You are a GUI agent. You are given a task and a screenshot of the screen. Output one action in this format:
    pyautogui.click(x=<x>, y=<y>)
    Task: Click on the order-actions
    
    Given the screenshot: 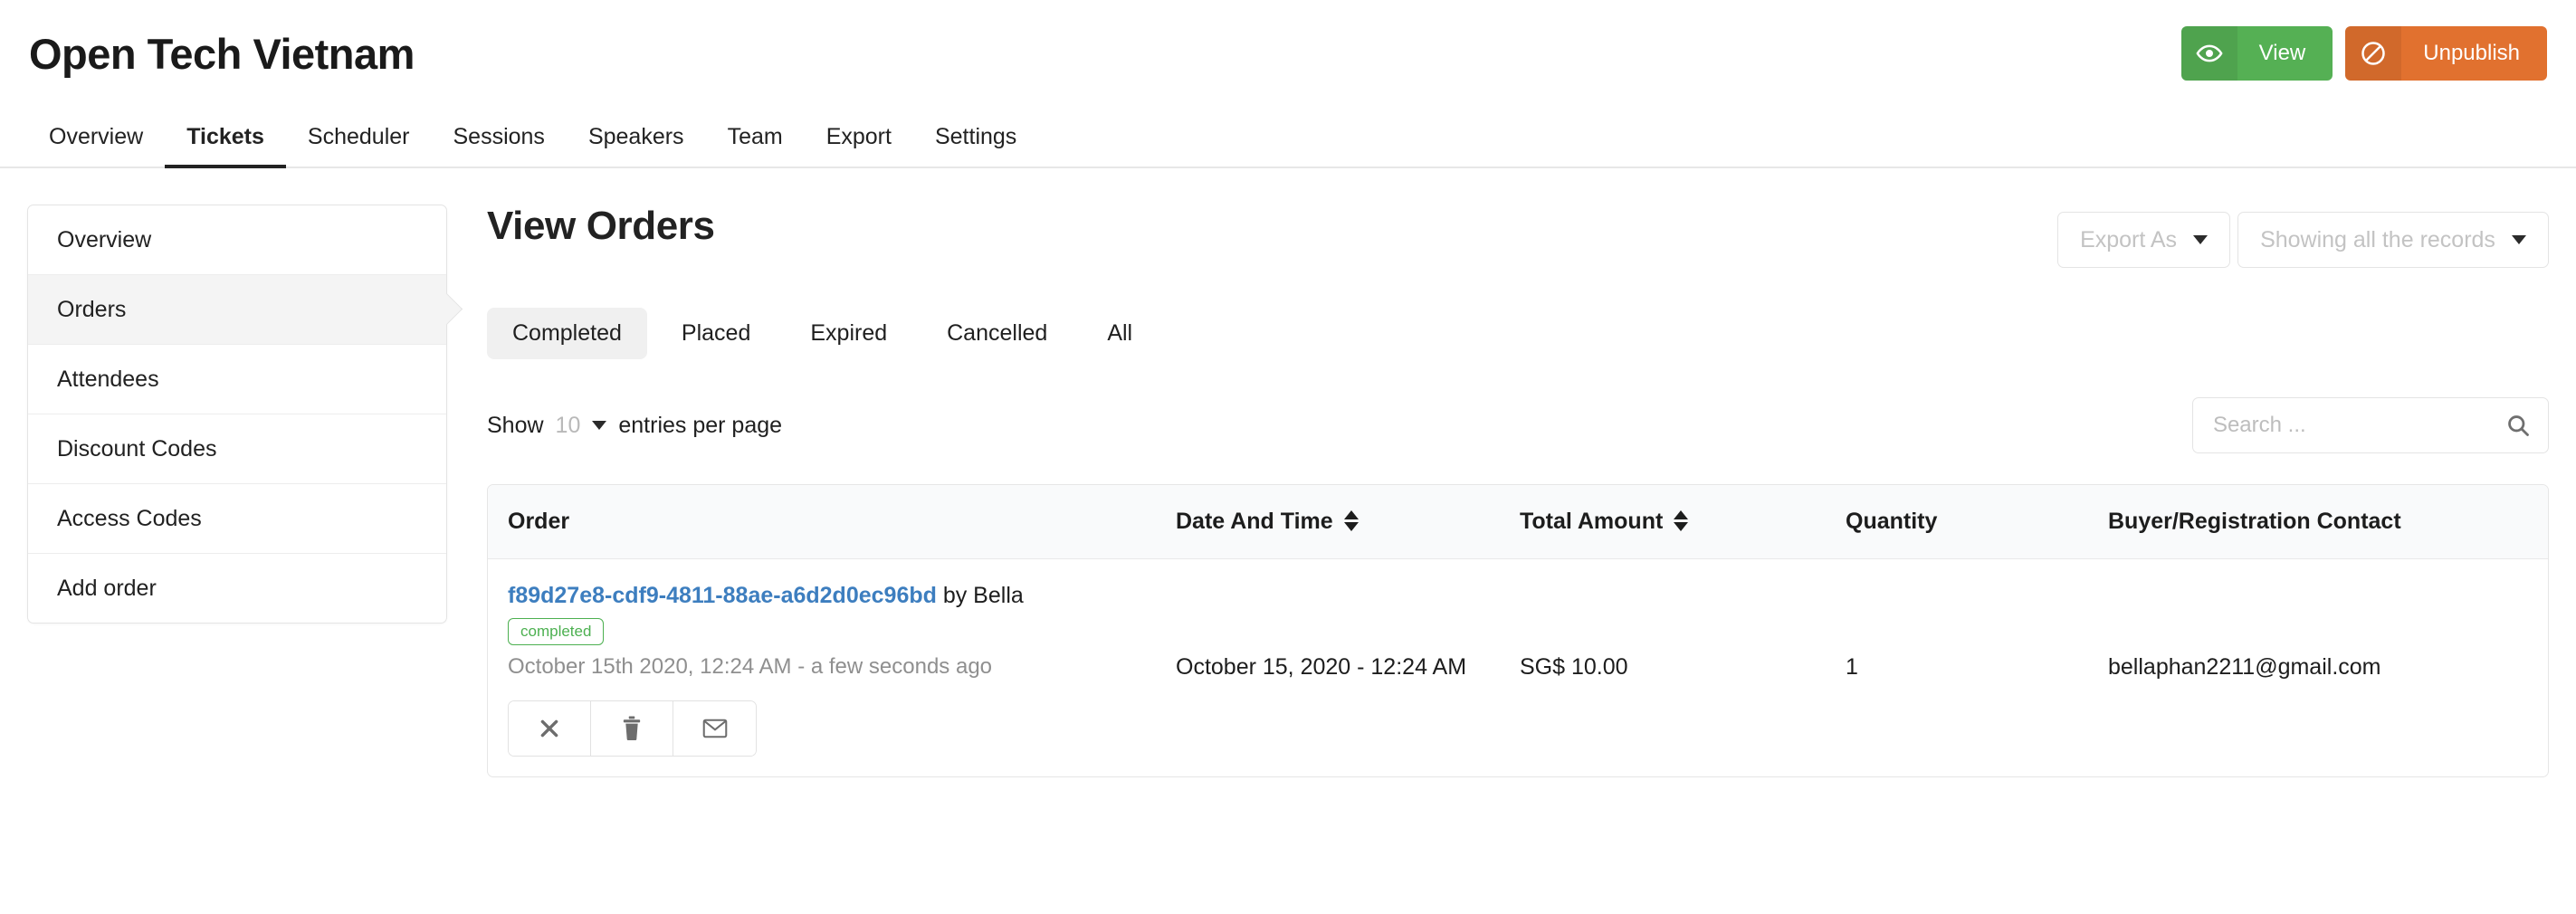 What is the action you would take?
    pyautogui.click(x=632, y=728)
    